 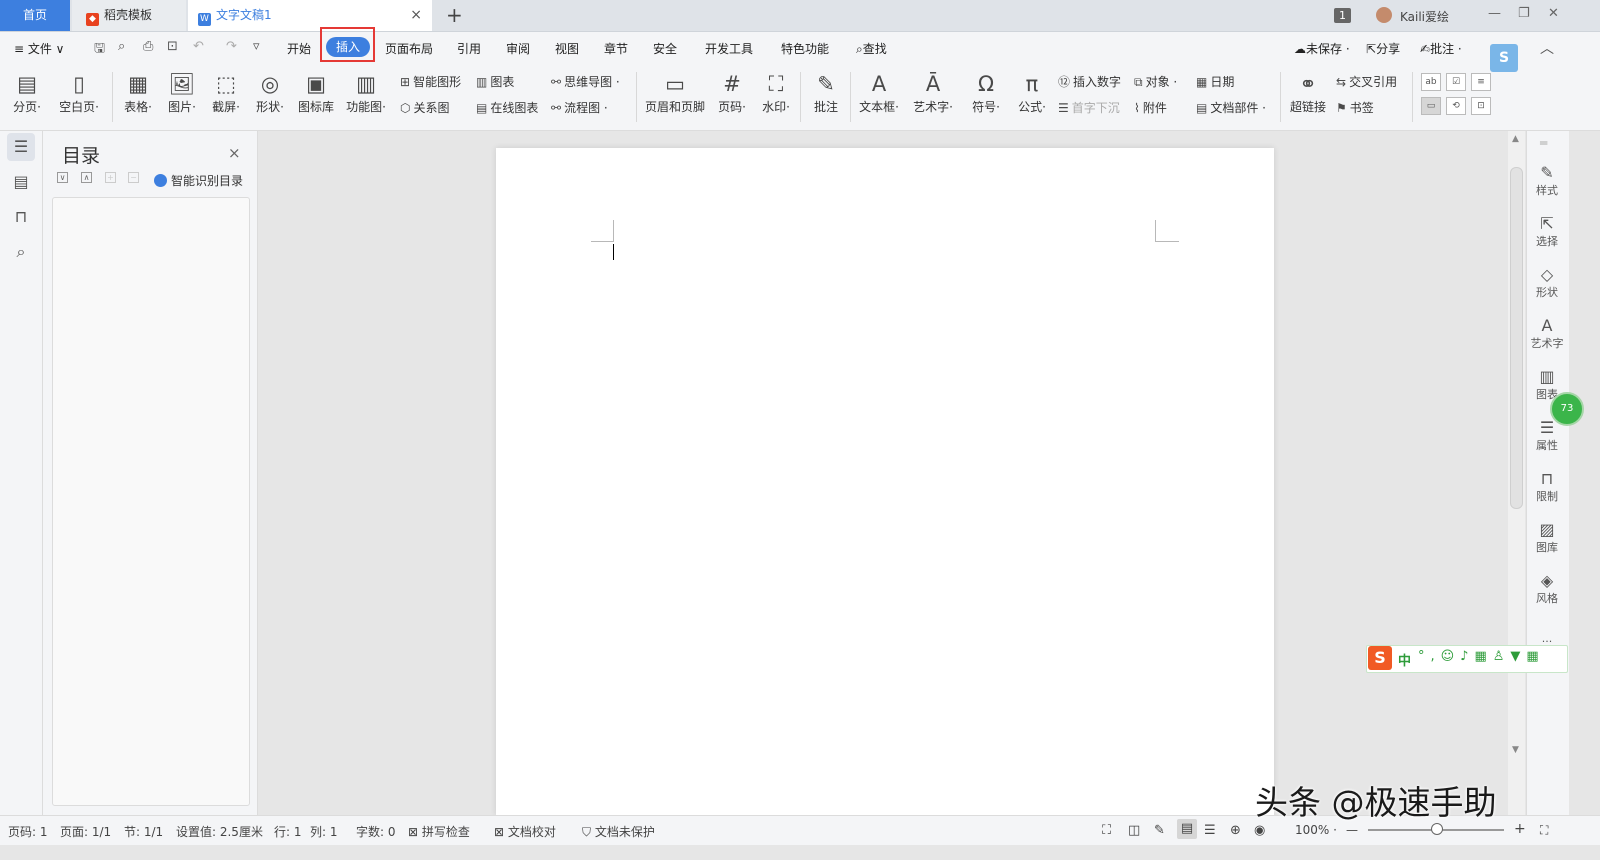 I want to click on blank-page-button: ▯ 空白页·, so click(x=79, y=92).